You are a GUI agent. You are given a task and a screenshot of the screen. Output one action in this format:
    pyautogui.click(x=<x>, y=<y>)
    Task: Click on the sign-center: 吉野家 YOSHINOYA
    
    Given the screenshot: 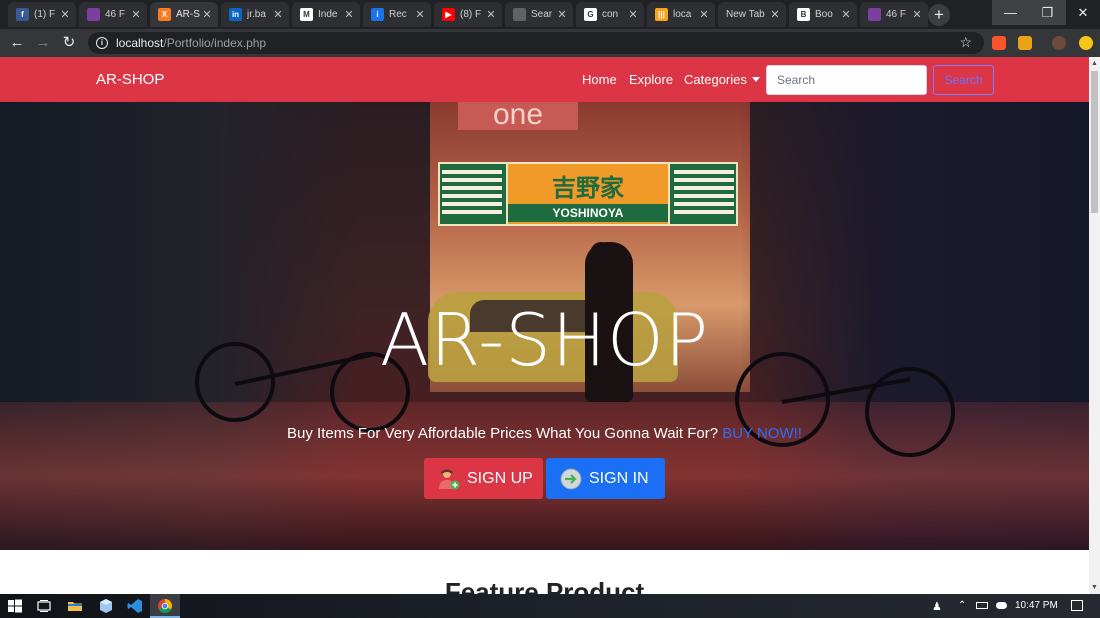 What is the action you would take?
    pyautogui.click(x=588, y=194)
    